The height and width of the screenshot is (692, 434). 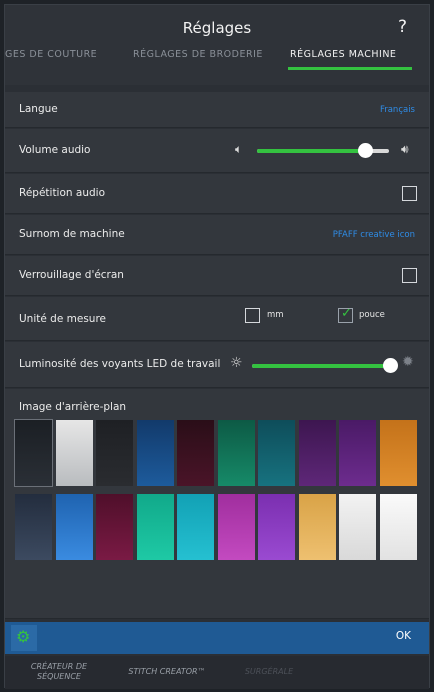 I want to click on volume-label: Volume audio, so click(x=55, y=150).